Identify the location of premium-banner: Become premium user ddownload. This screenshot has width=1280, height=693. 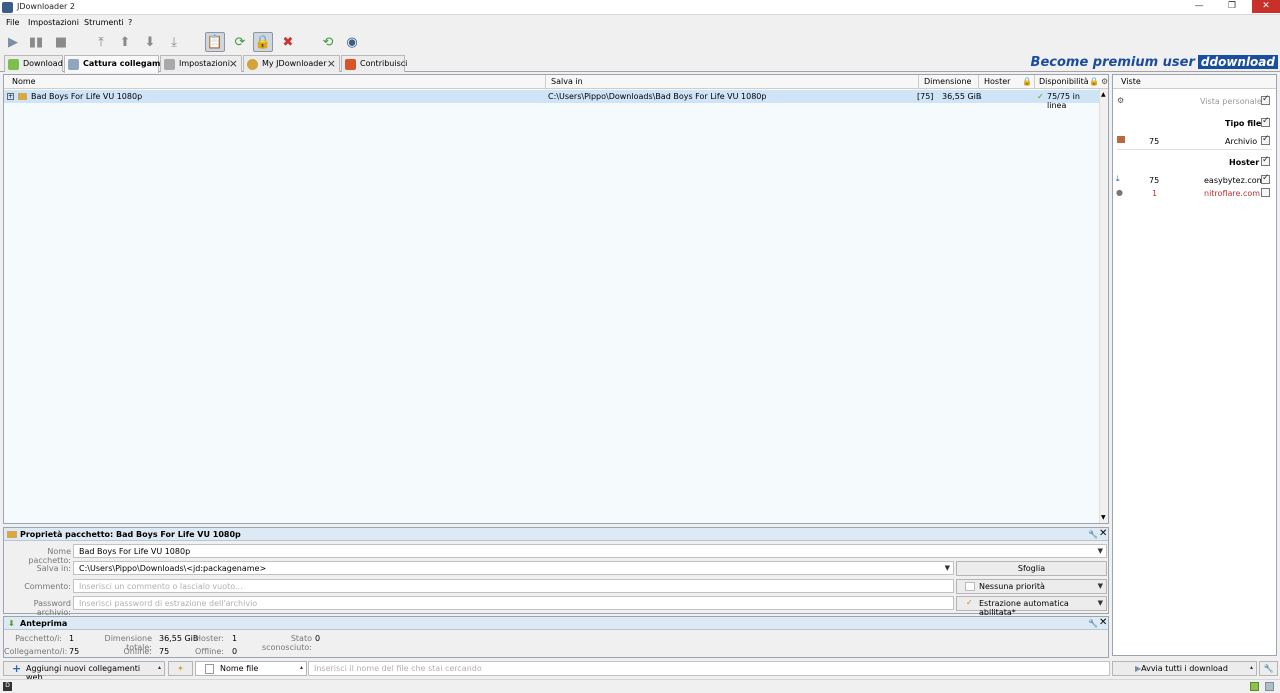
(1154, 62).